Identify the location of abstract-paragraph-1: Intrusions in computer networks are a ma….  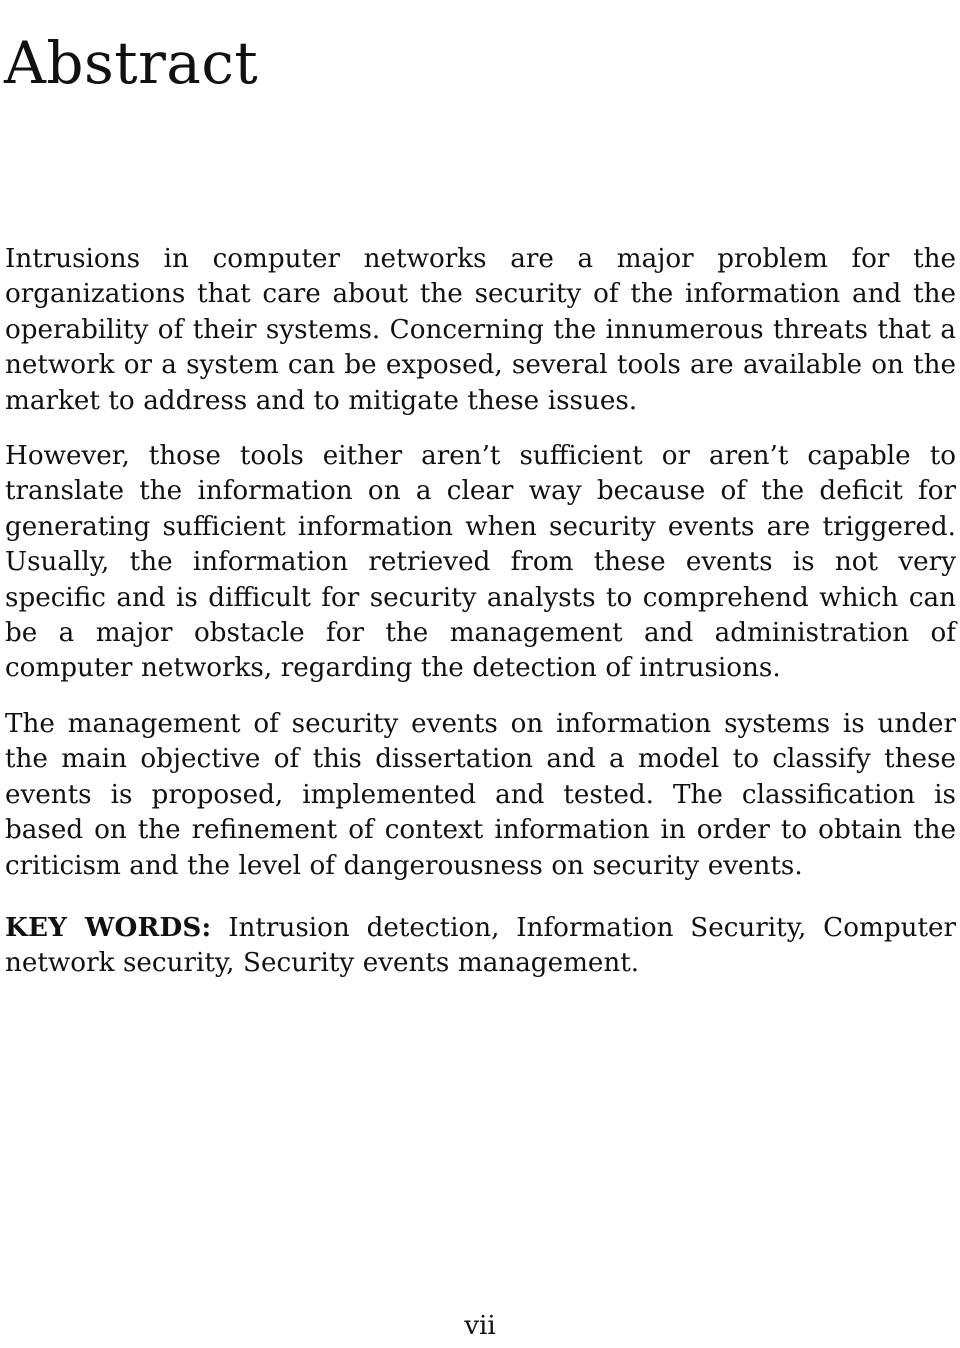
(480, 330).